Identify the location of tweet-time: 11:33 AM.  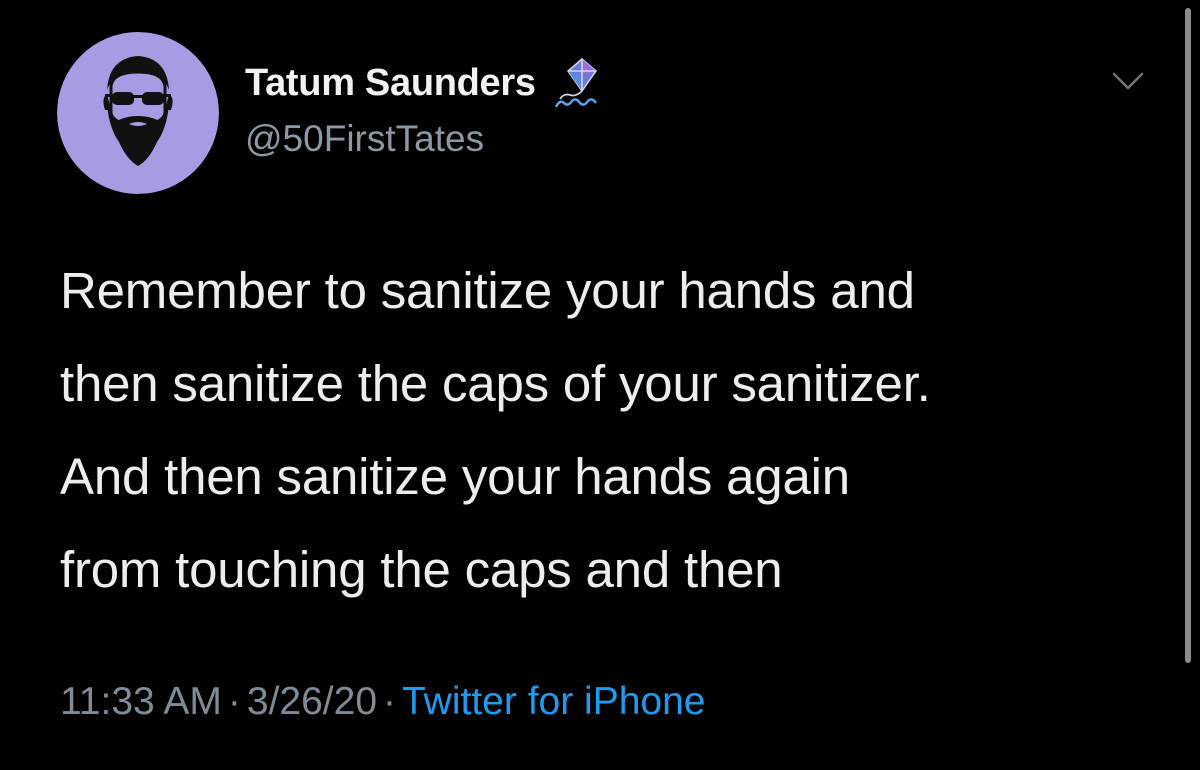
(141, 701).